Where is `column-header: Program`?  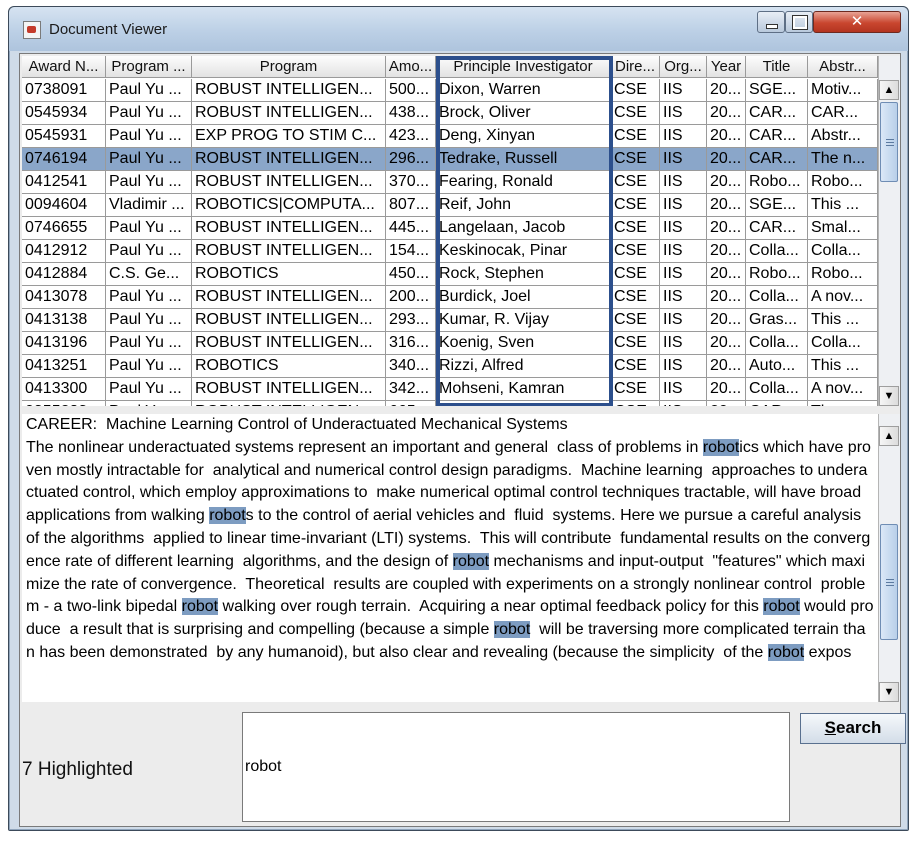
column-header: Program is located at coordinates (289, 67).